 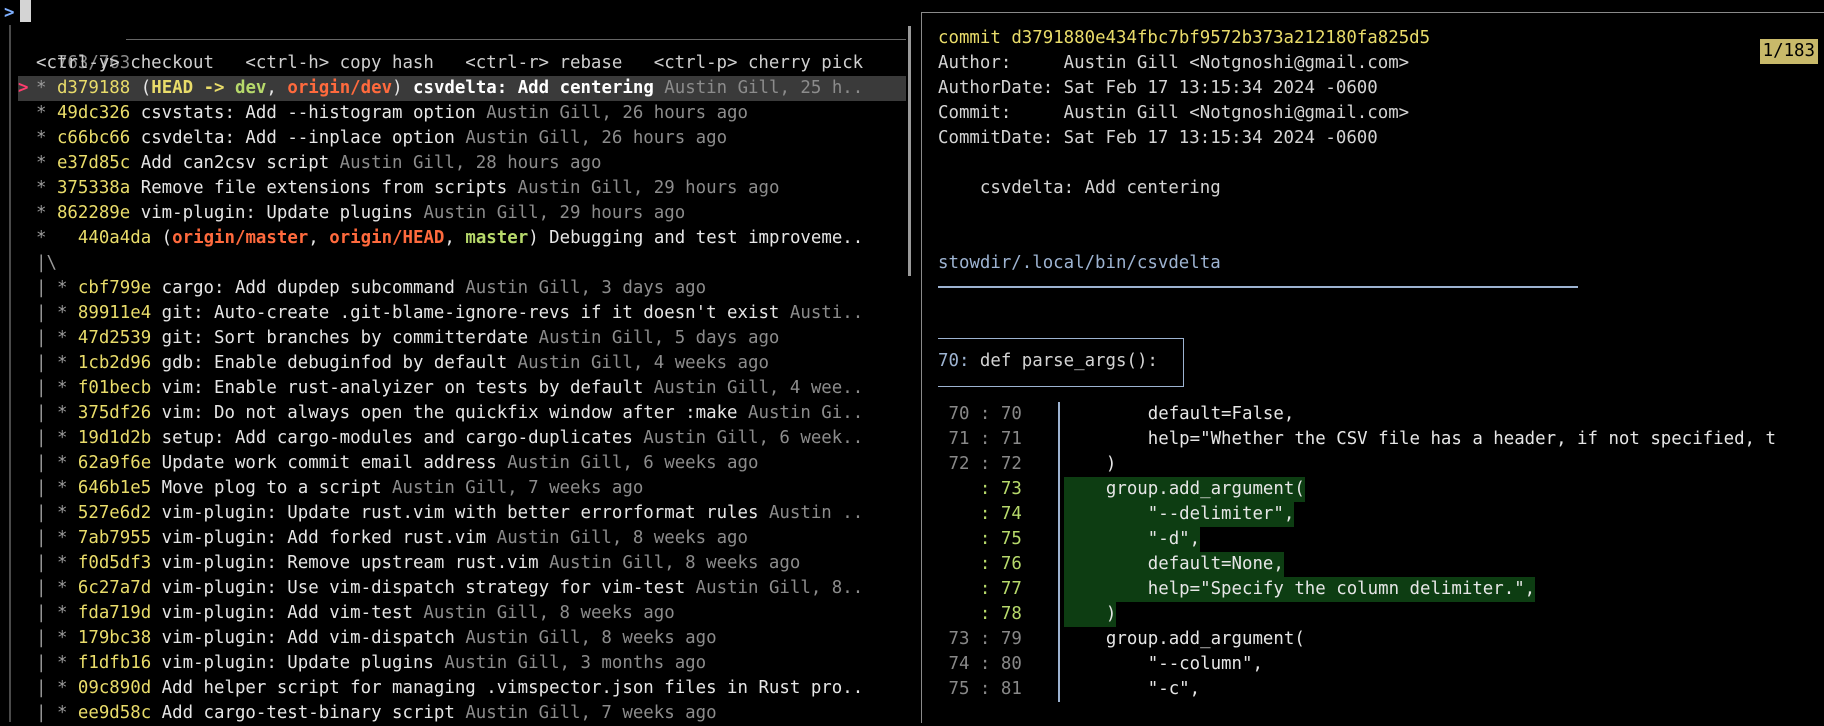 What do you see at coordinates (1381, 664) in the screenshot?
I see `diff-line: 74 : 80 "--column",` at bounding box center [1381, 664].